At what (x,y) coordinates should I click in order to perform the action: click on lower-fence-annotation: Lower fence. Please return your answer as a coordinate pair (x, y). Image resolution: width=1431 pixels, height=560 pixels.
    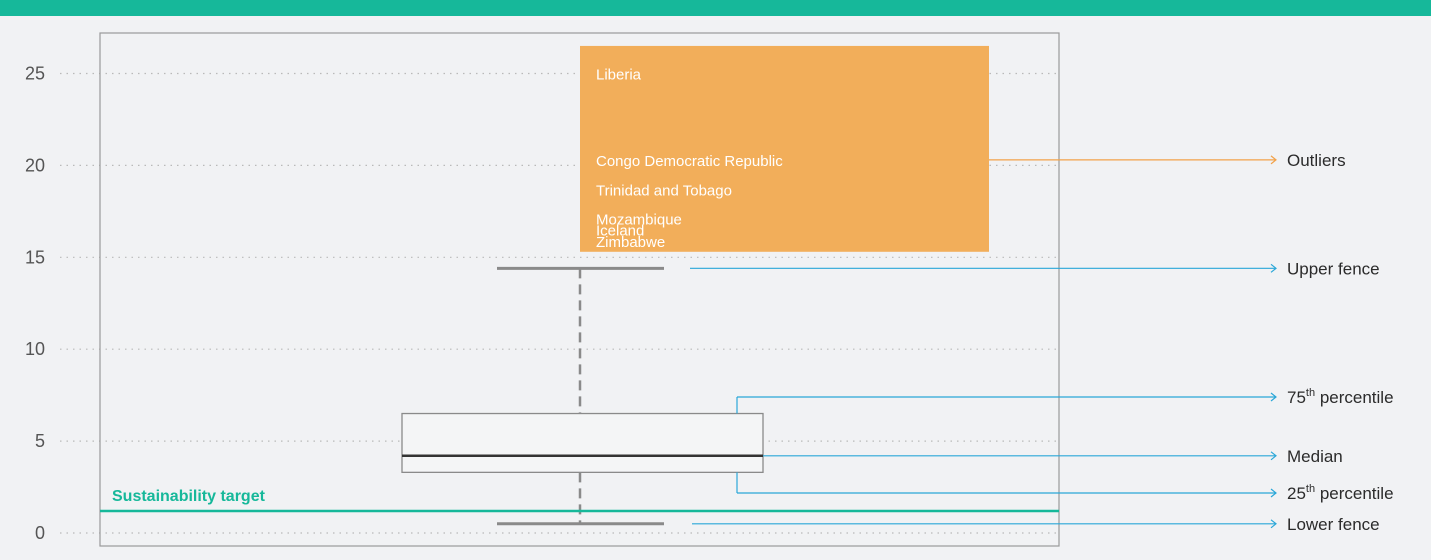
    Looking at the image, I should click on (1333, 524).